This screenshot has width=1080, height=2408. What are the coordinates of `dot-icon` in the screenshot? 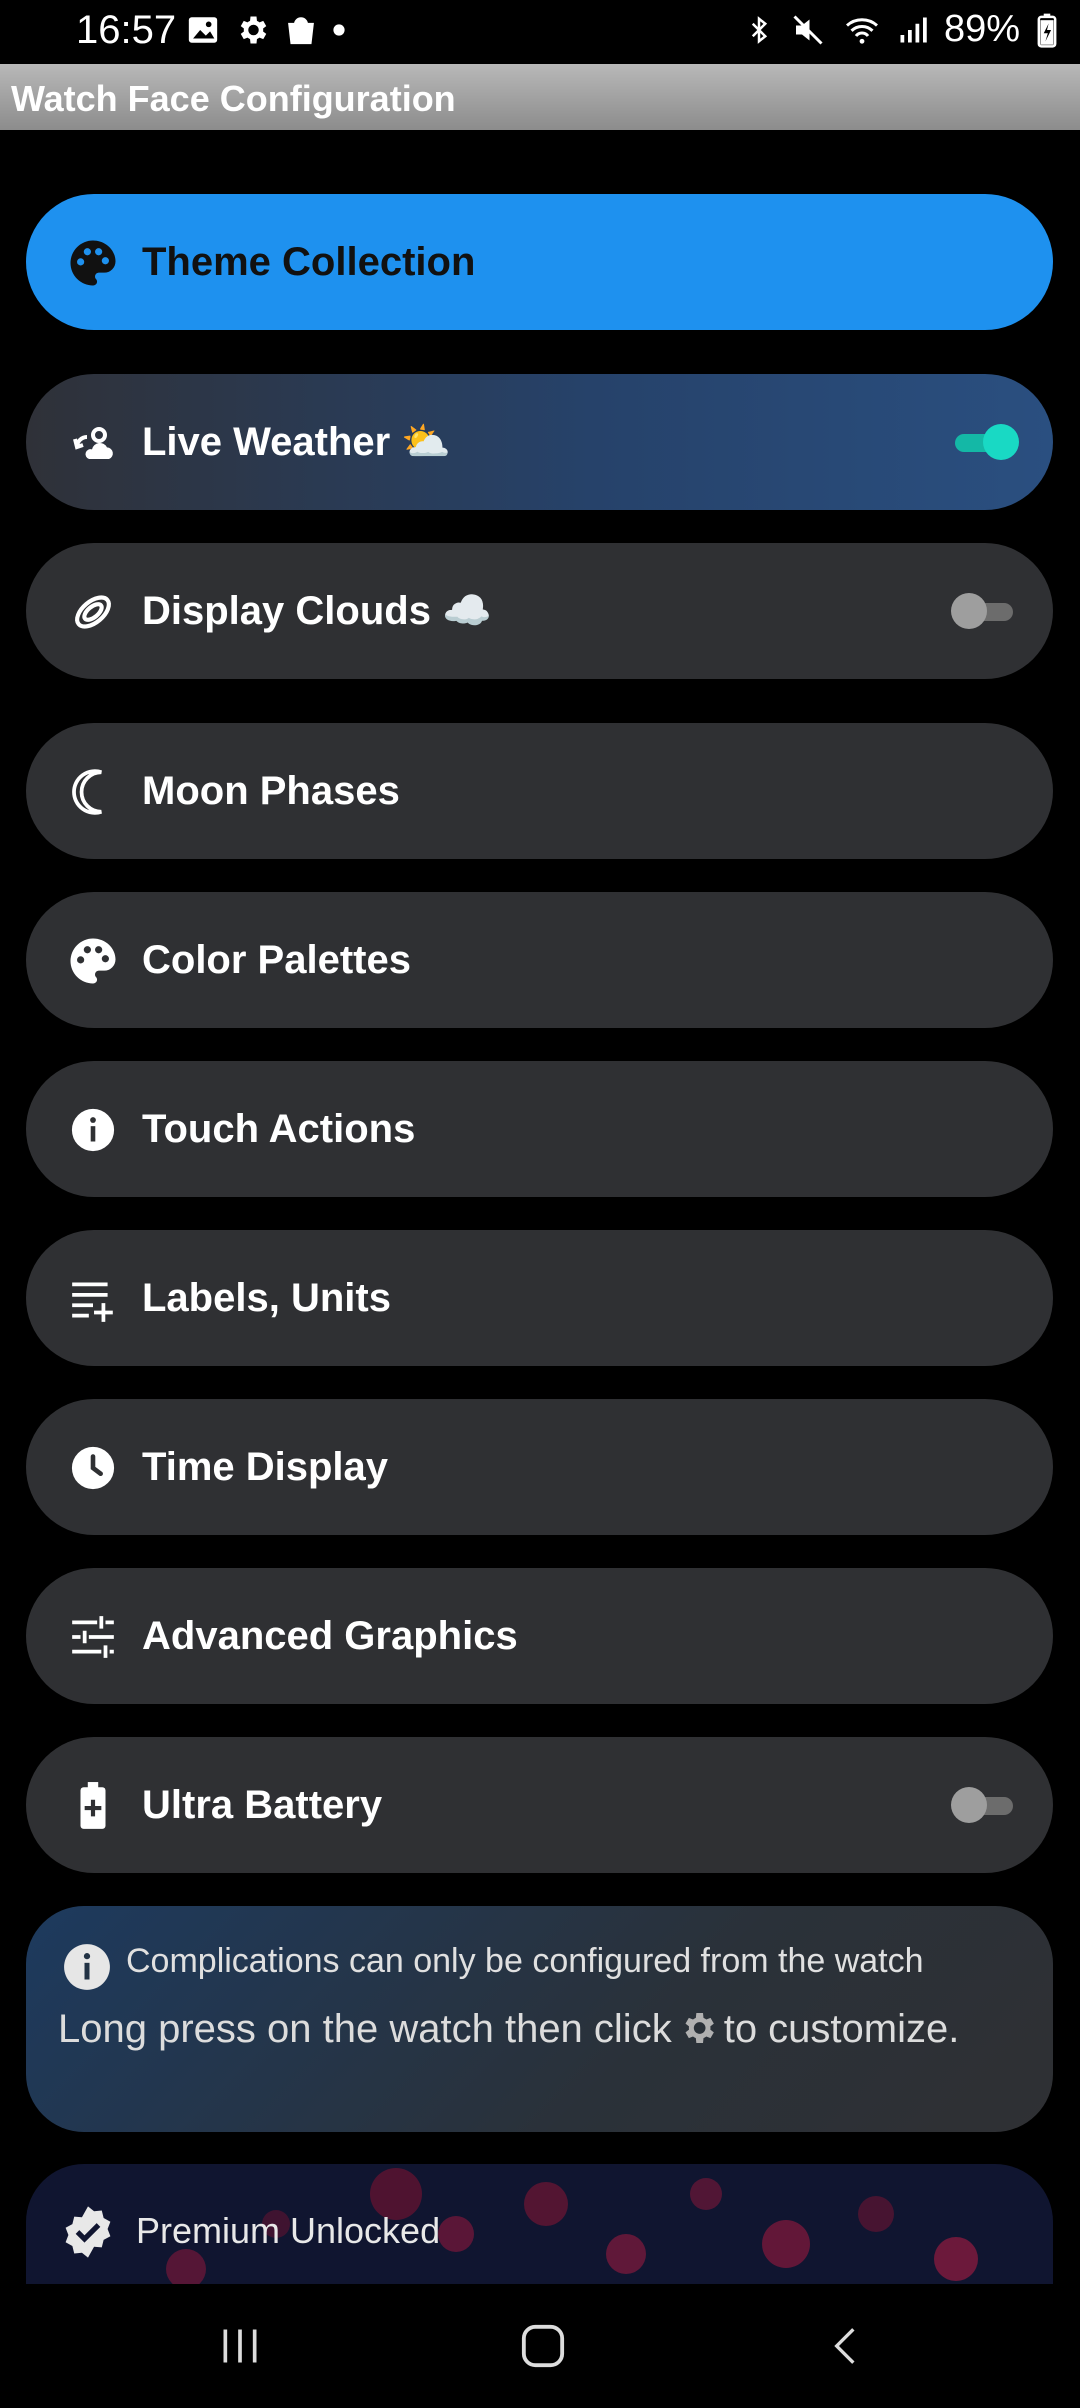 It's located at (339, 30).